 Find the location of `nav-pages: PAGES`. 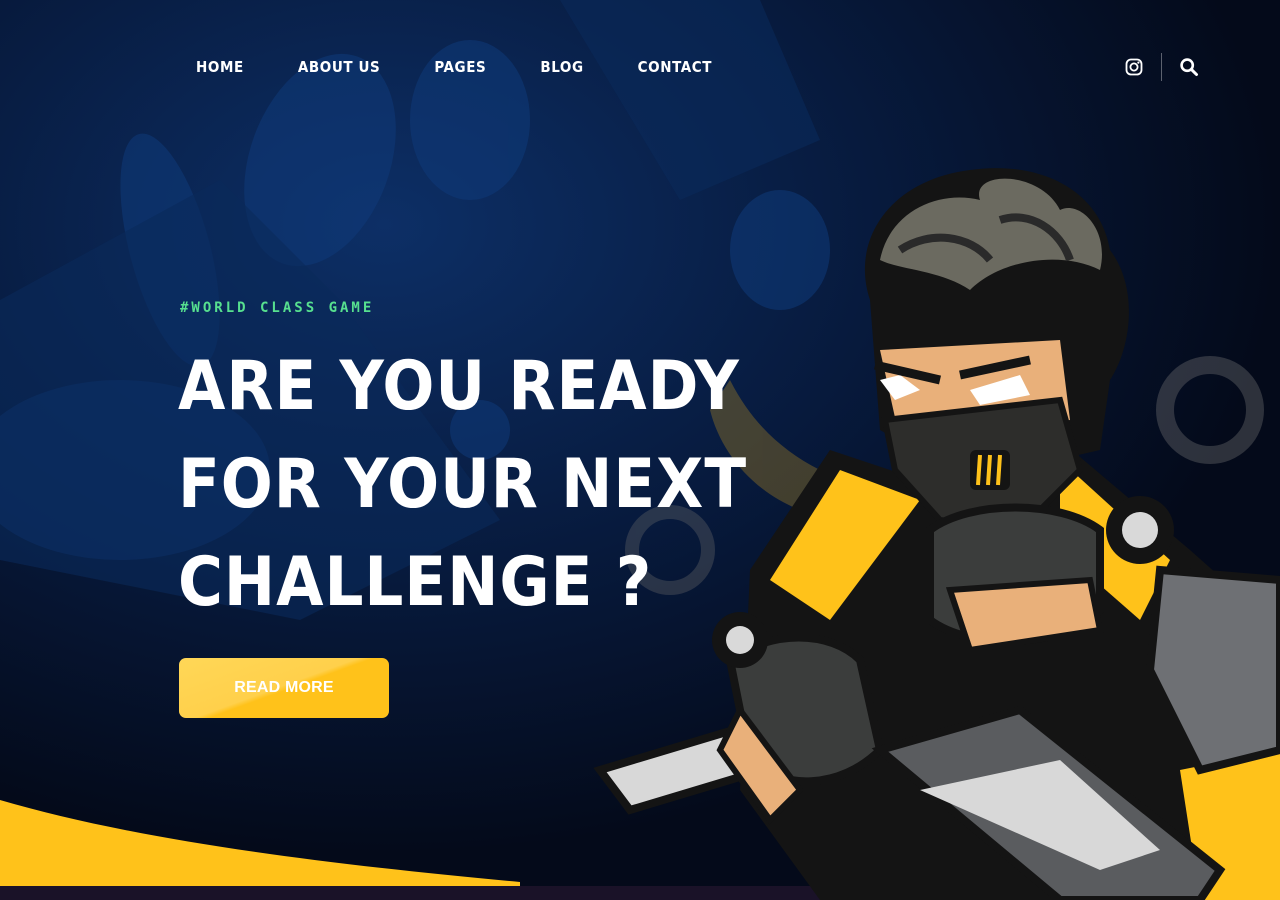

nav-pages: PAGES is located at coordinates (460, 67).